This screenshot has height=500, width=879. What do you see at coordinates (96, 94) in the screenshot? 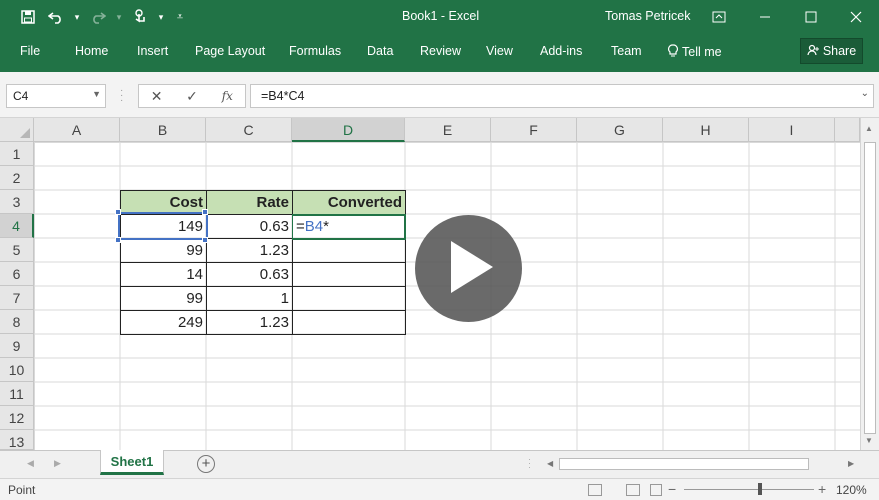
I see `chevron-down-icon: ▼` at bounding box center [96, 94].